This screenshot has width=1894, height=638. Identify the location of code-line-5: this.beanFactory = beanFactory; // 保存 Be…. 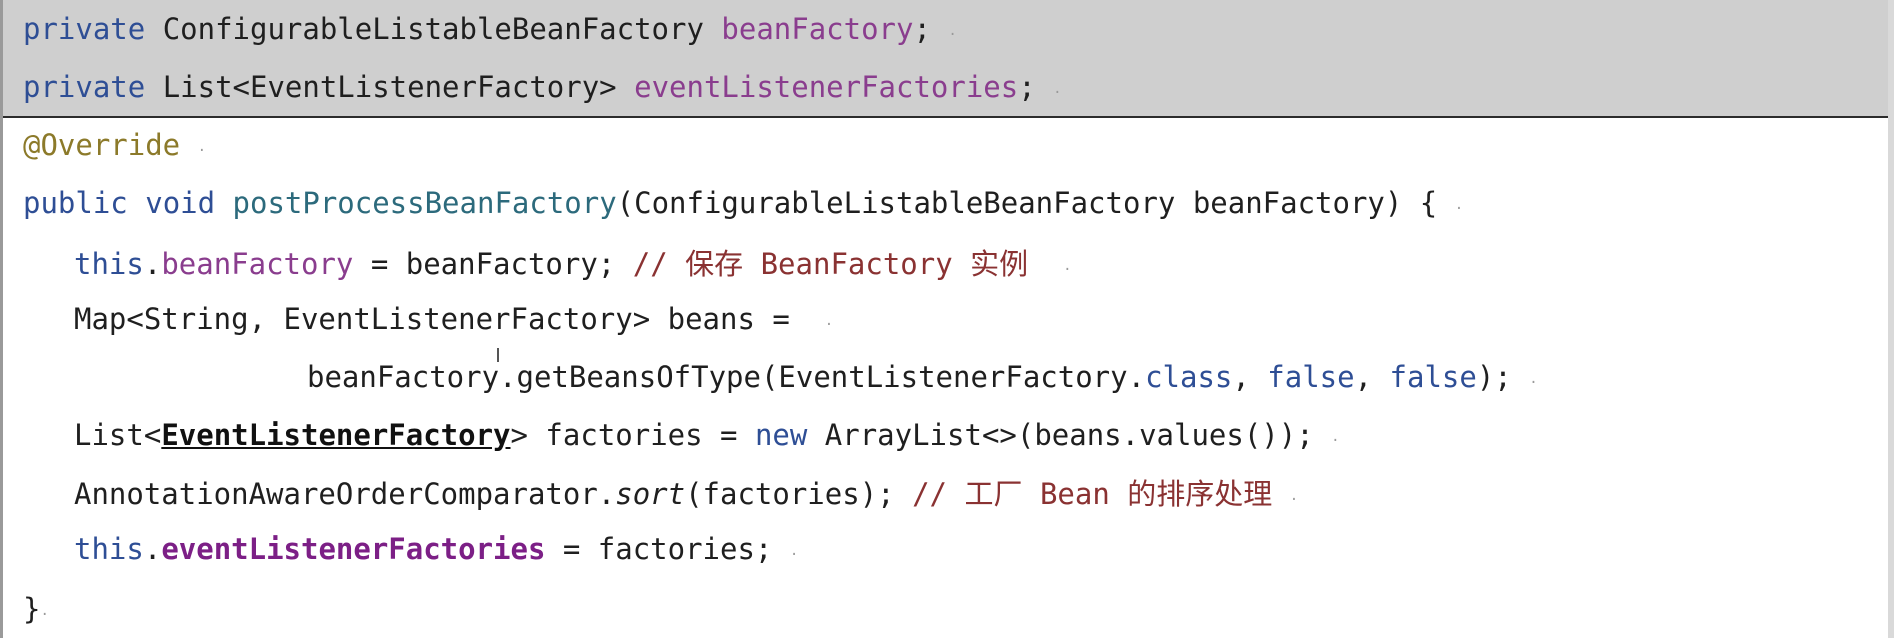
(573, 264).